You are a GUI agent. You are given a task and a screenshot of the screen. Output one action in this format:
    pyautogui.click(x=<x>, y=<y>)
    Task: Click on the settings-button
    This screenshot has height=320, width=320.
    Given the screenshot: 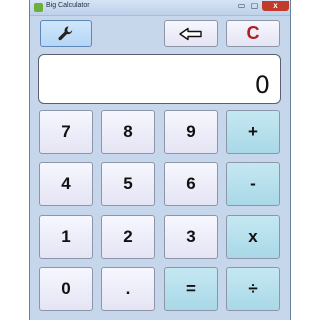 What is the action you would take?
    pyautogui.click(x=66, y=33)
    